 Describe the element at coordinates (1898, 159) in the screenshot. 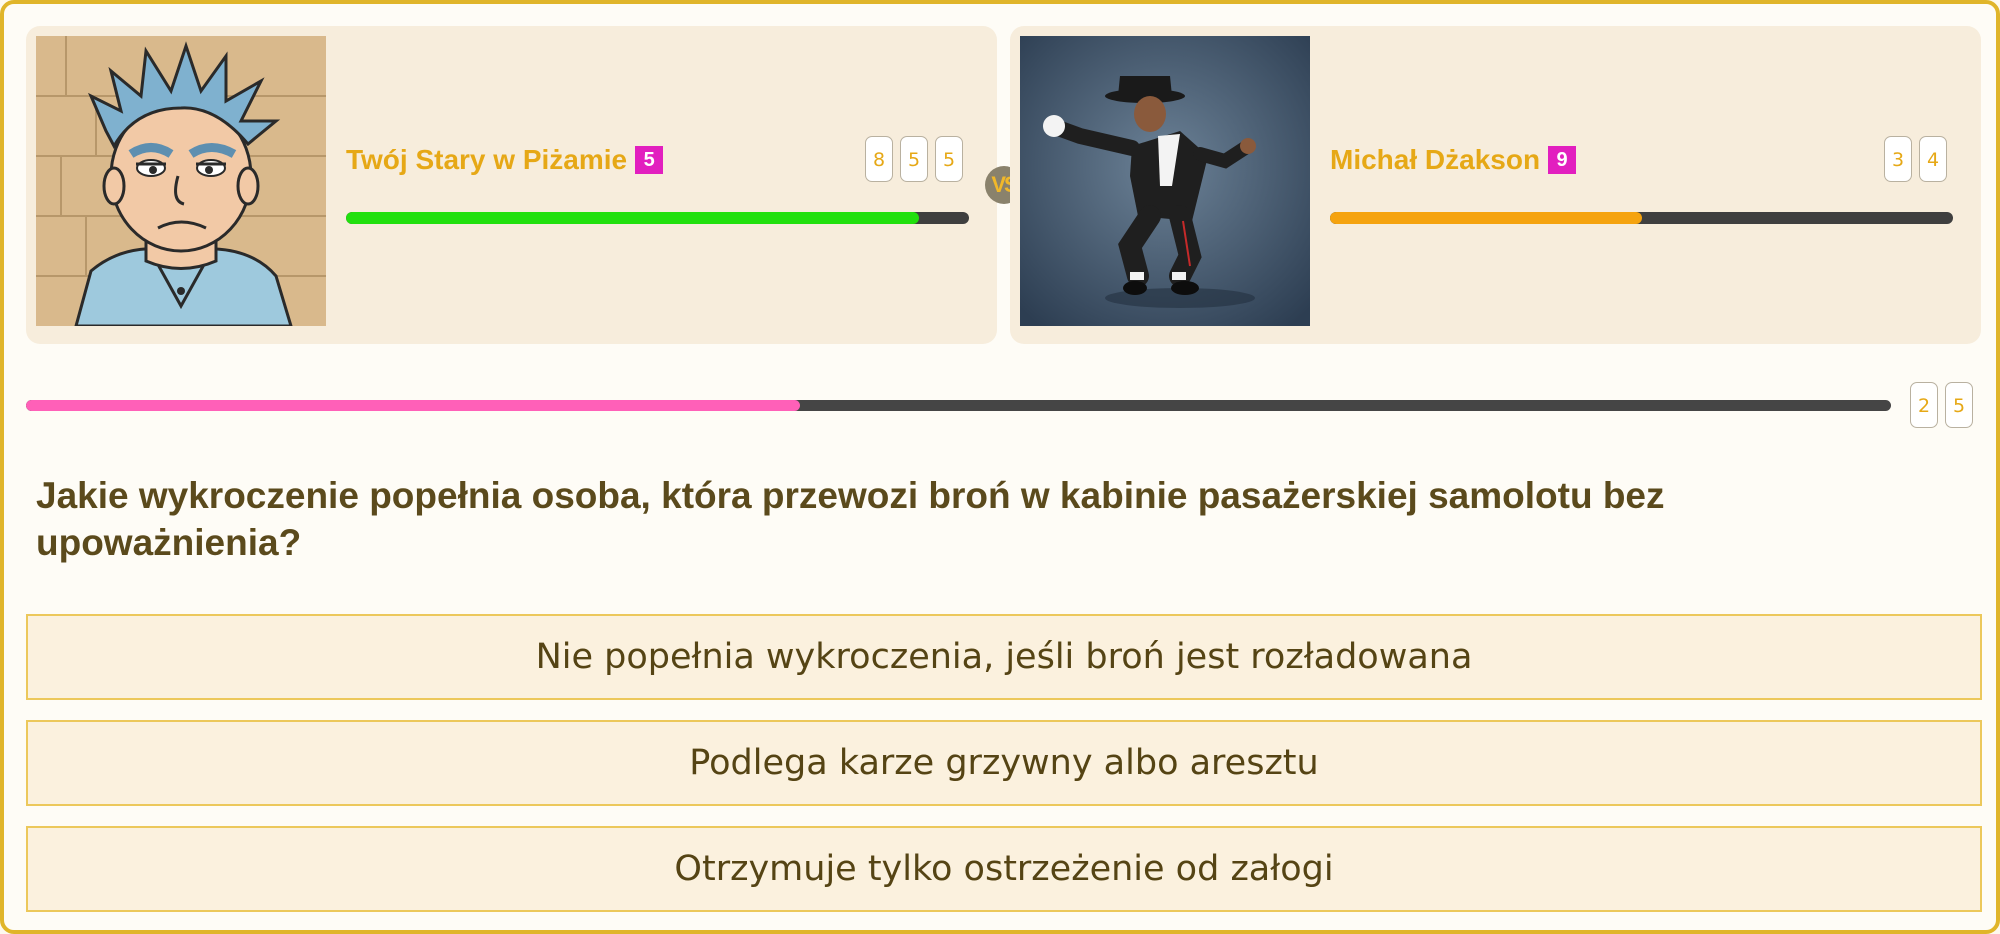

I see `score-digit-opponent-1: 3` at that location.